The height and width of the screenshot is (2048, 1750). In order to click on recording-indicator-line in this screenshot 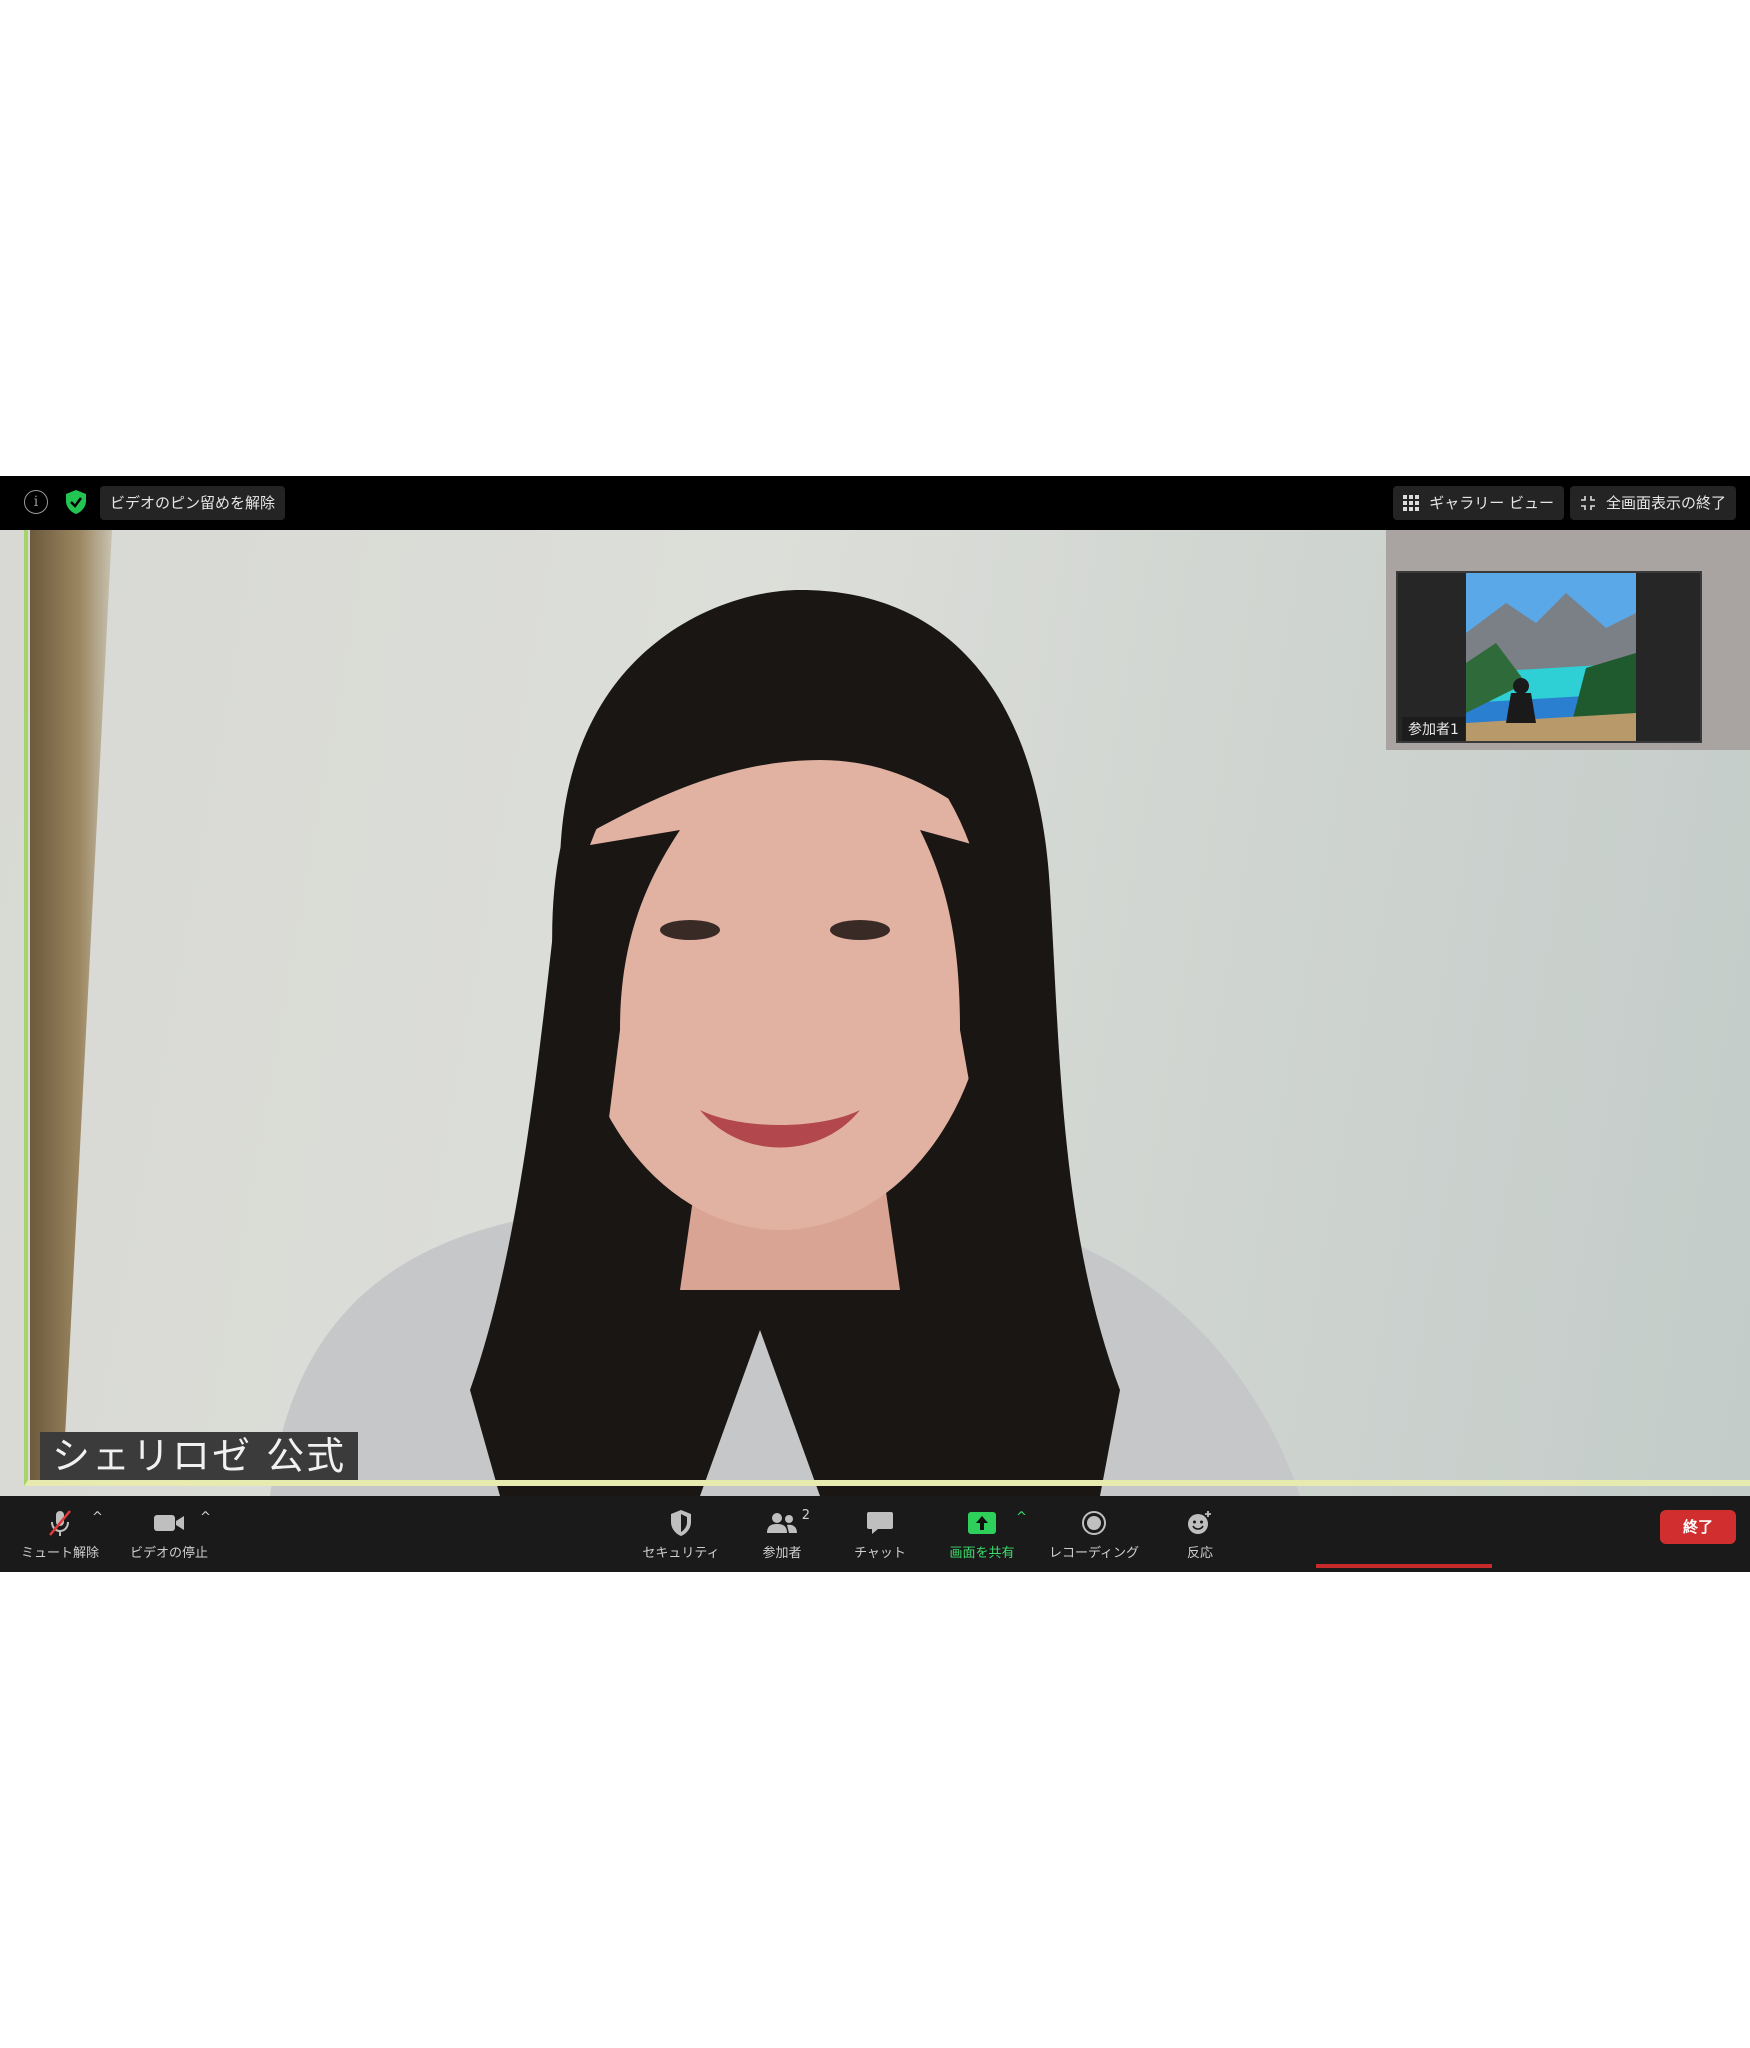, I will do `click(1404, 1566)`.